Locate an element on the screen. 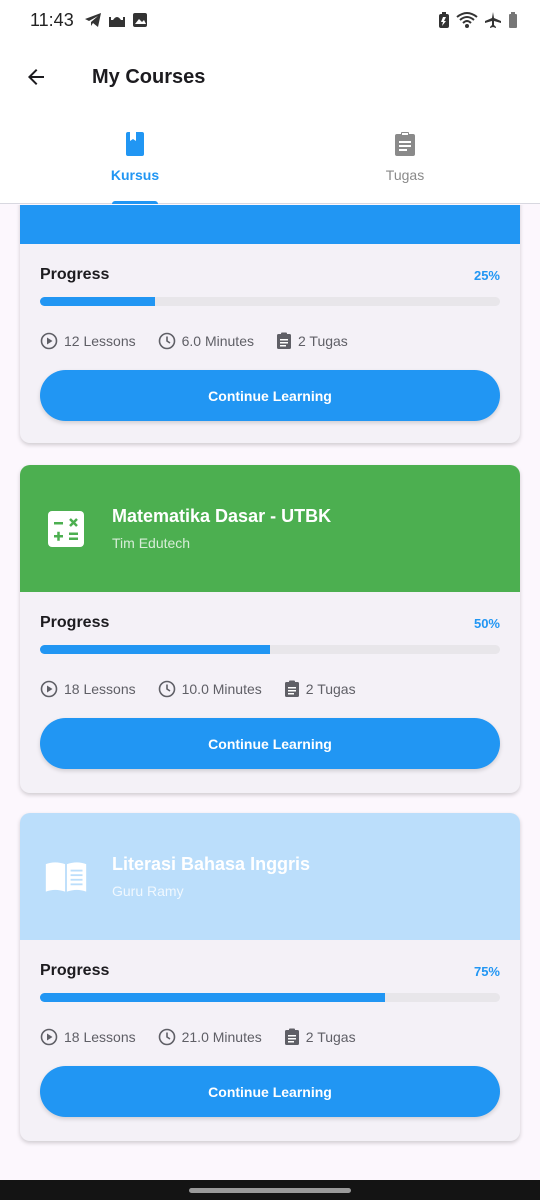  tab-tugas: Tugas is located at coordinates (405, 158).